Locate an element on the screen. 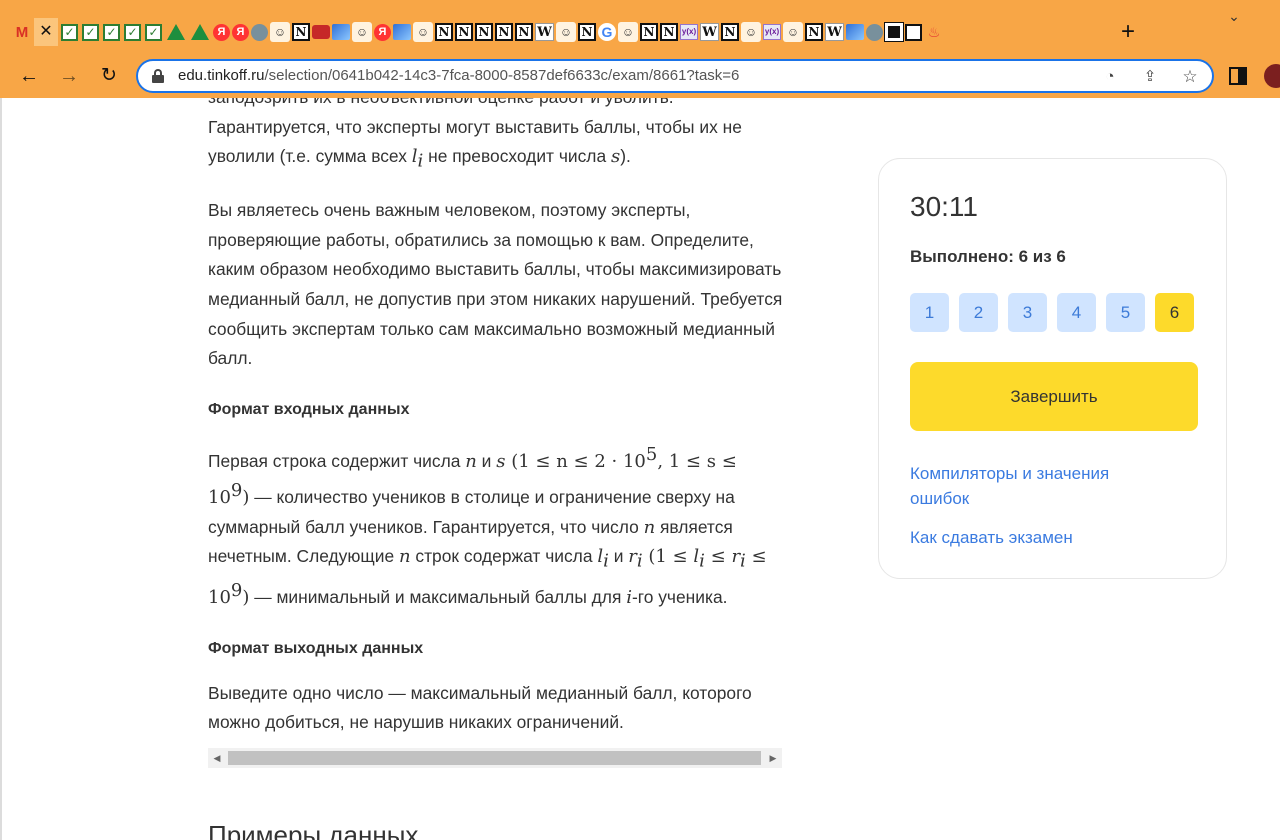 The width and height of the screenshot is (1280, 840). horizontal-scrollbar: ◀ ▶ is located at coordinates (495, 758).